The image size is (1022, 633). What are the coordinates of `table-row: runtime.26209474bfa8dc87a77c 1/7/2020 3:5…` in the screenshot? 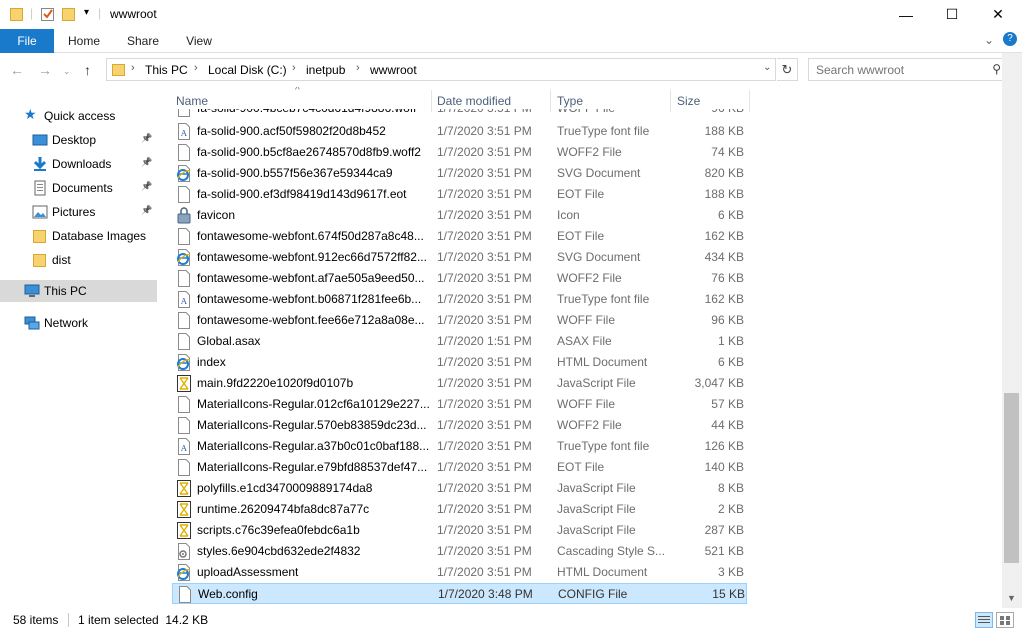 It's located at (459, 509).